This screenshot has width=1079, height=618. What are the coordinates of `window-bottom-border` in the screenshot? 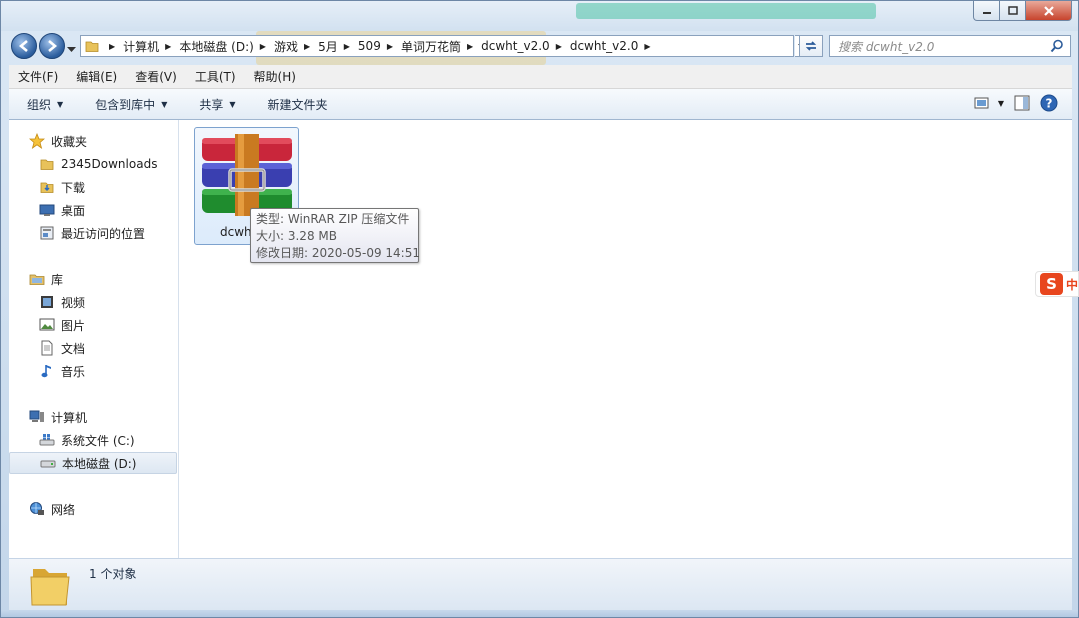 It's located at (539, 613).